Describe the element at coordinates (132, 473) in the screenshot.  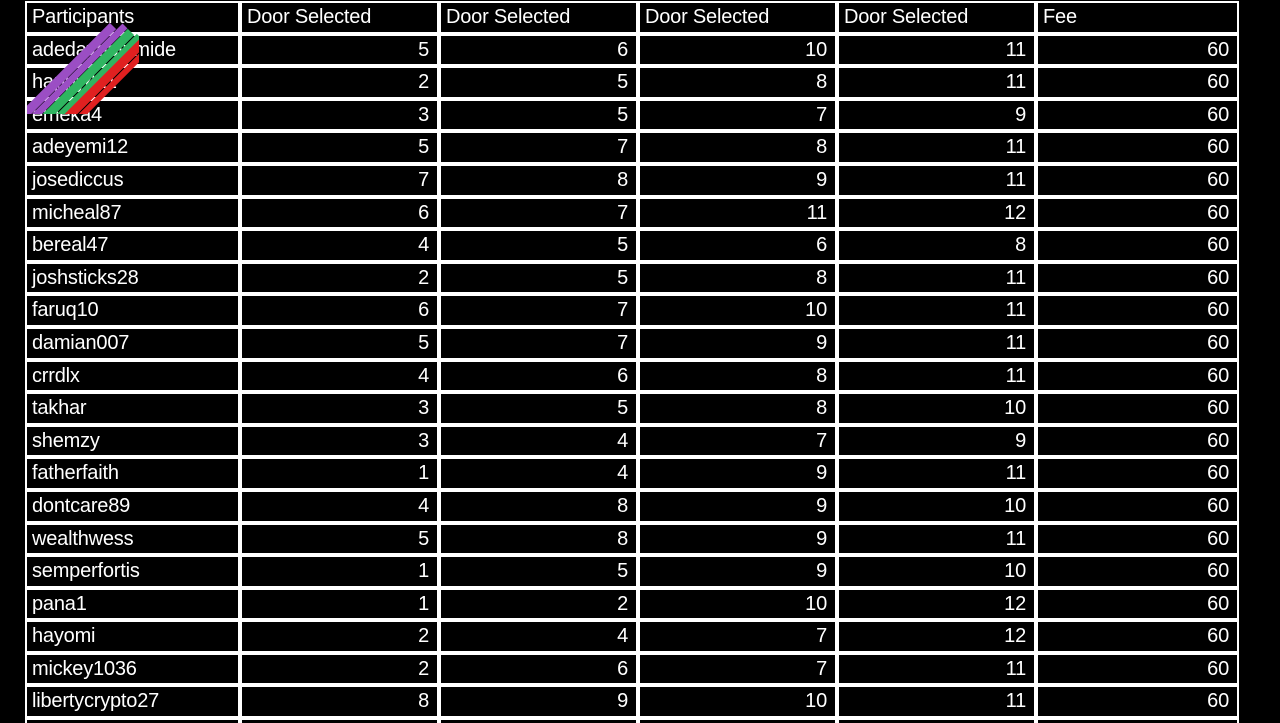
I see `participant-name-cell: fatherfaith` at that location.